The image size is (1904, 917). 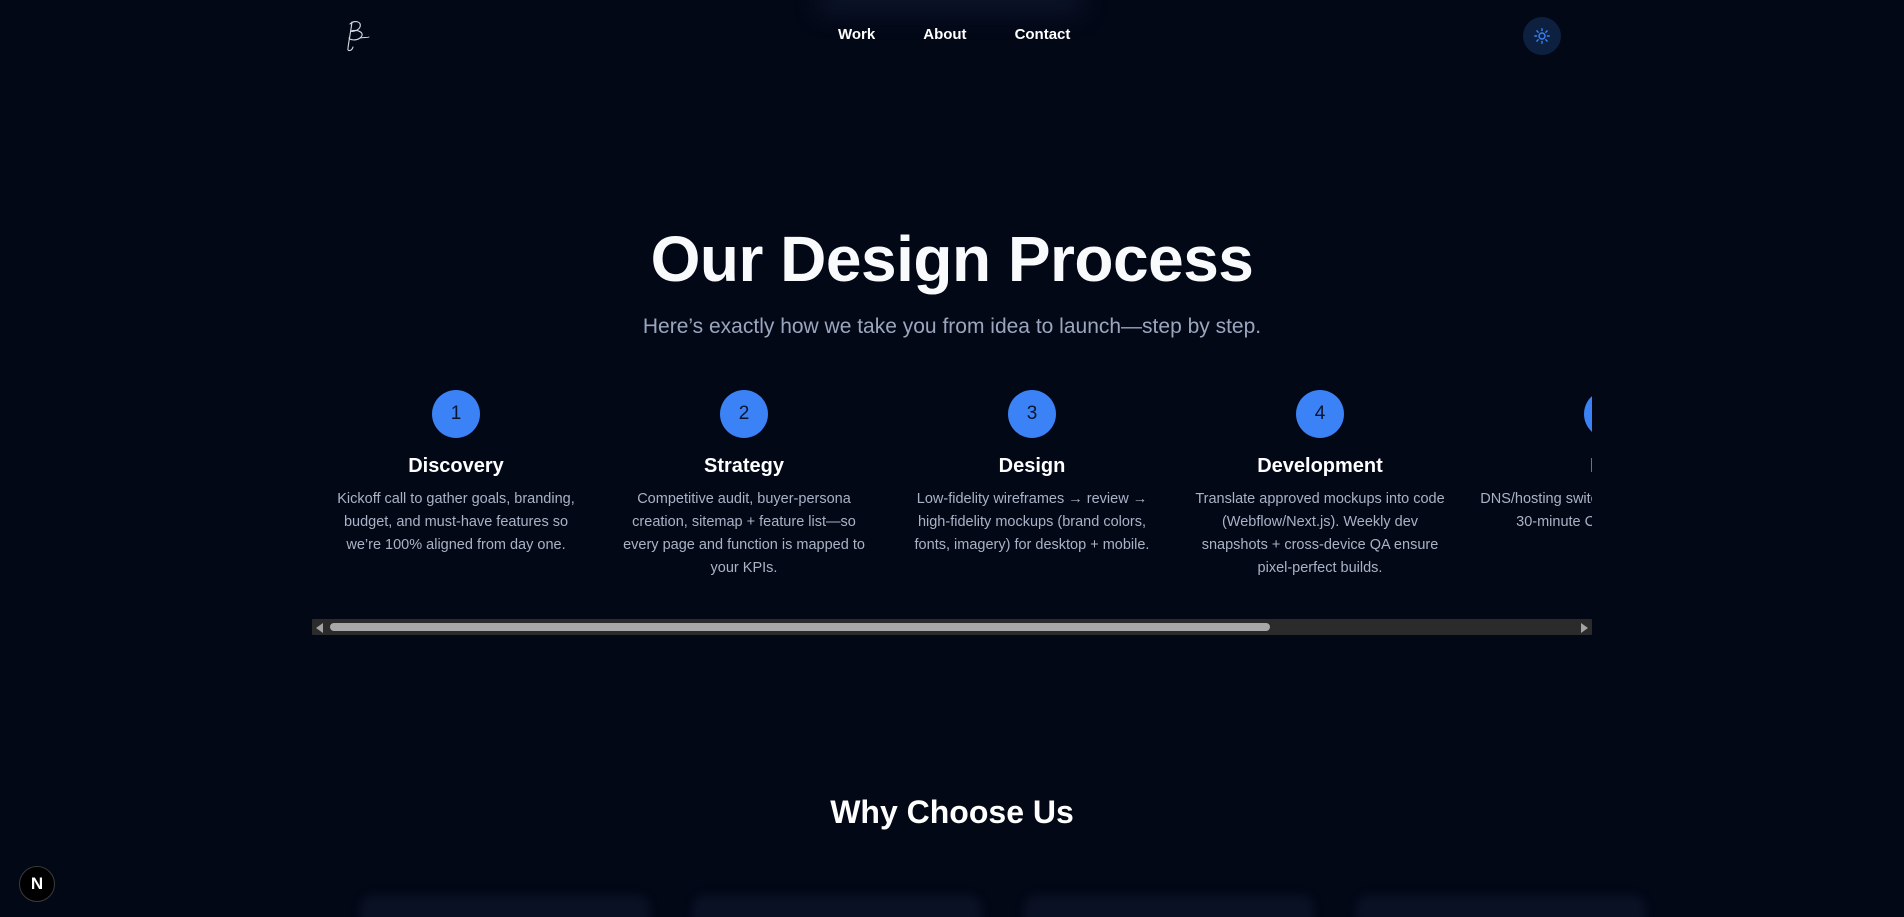 What do you see at coordinates (800, 627) in the screenshot?
I see `scrollbar-thumb` at bounding box center [800, 627].